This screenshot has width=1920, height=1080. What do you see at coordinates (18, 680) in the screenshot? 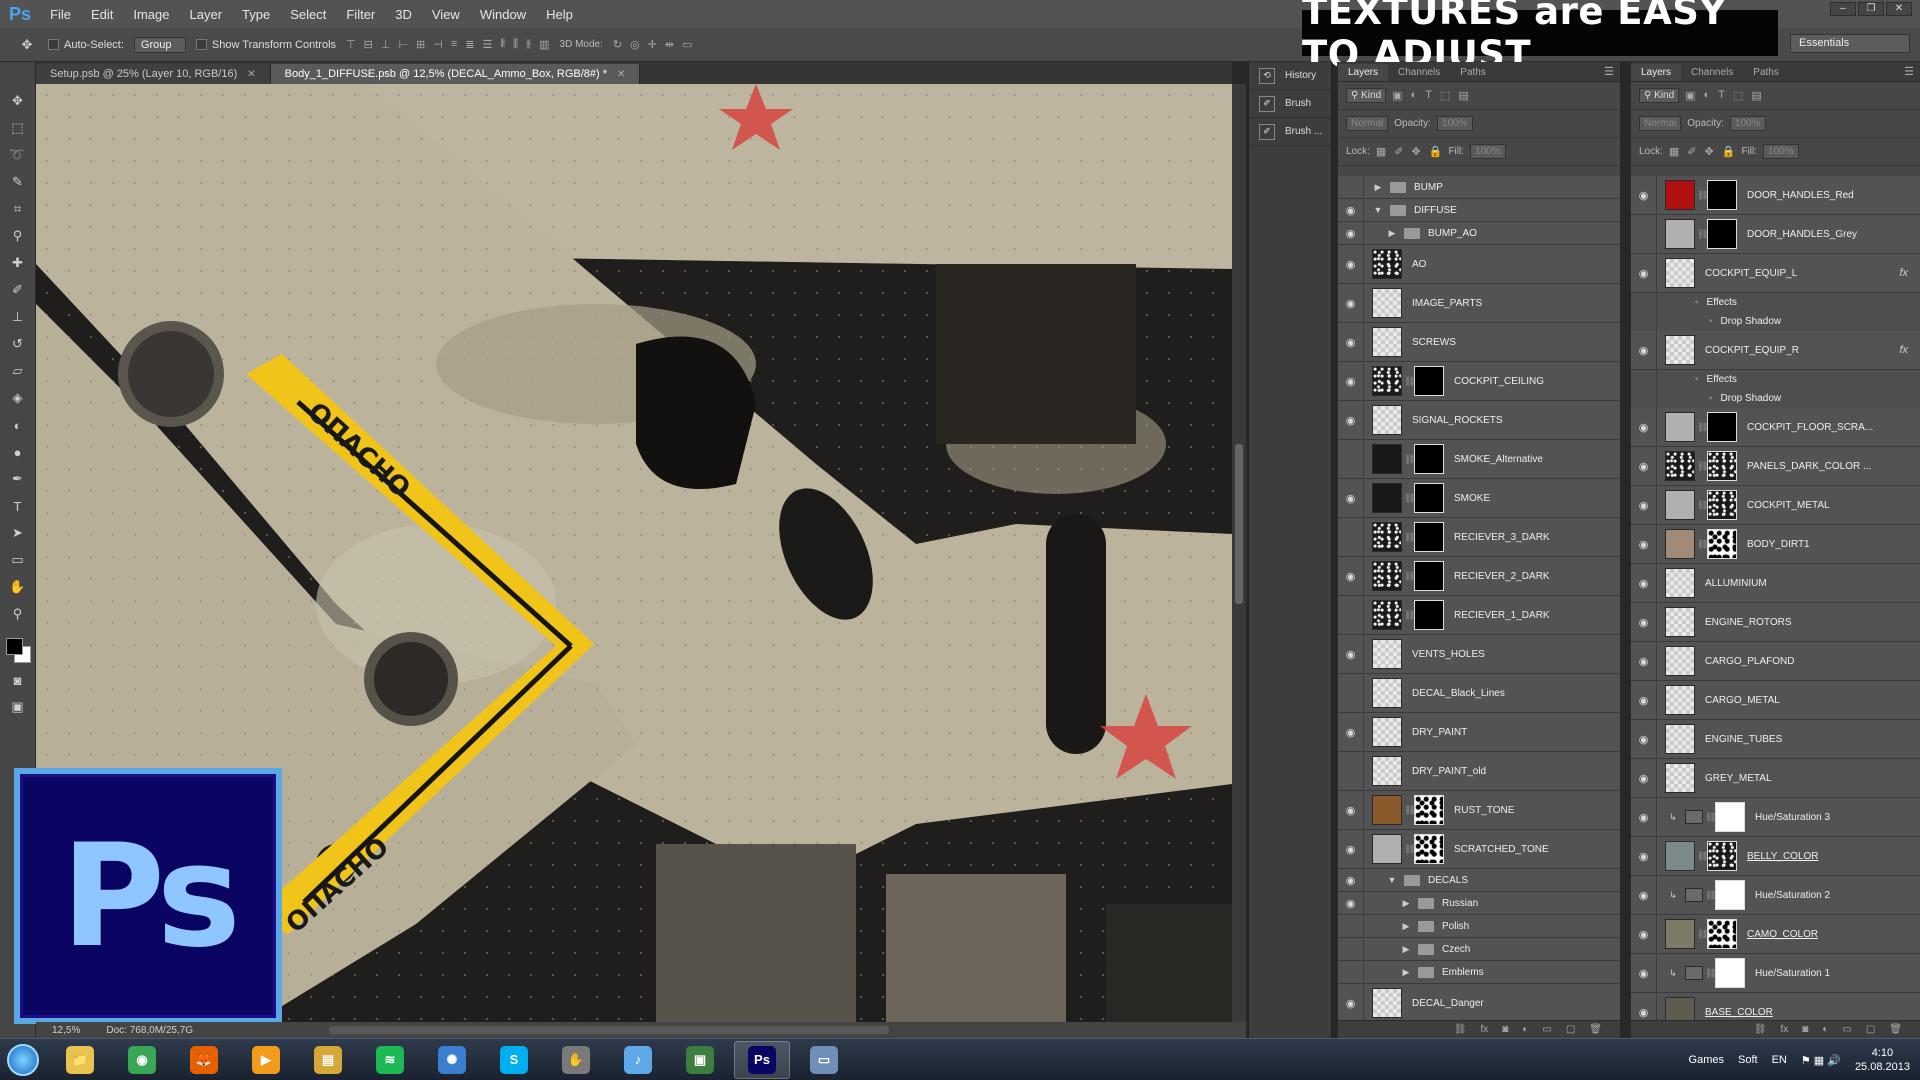
I see `quick-mask-icon: ◙` at bounding box center [18, 680].